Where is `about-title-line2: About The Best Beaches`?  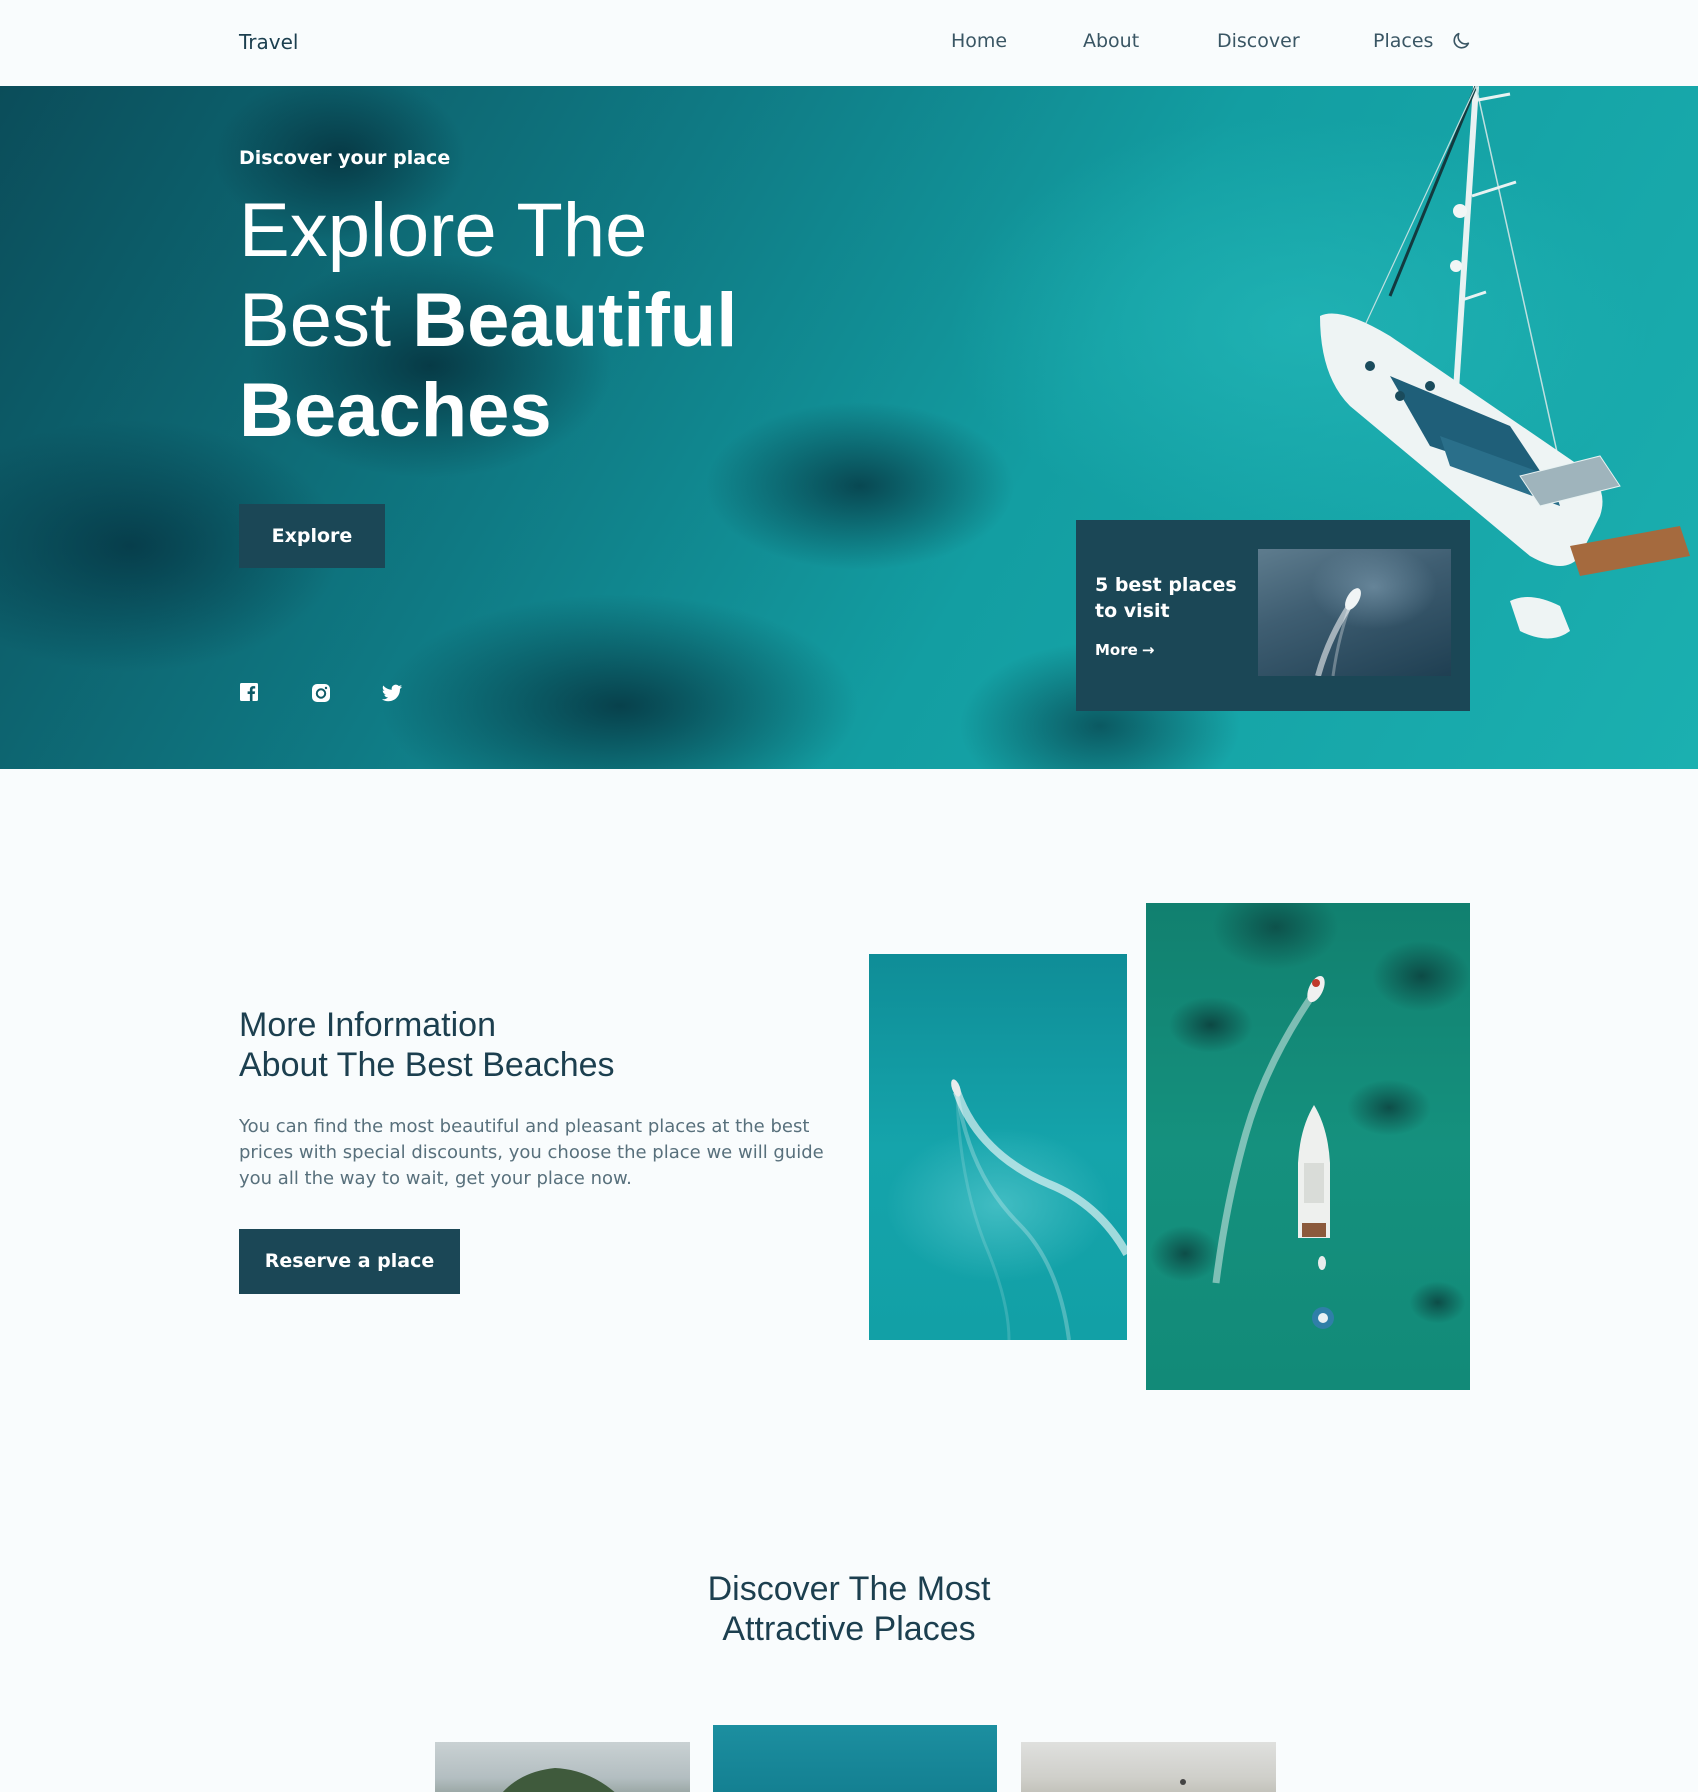 about-title-line2: About The Best Beaches is located at coordinates (427, 1065).